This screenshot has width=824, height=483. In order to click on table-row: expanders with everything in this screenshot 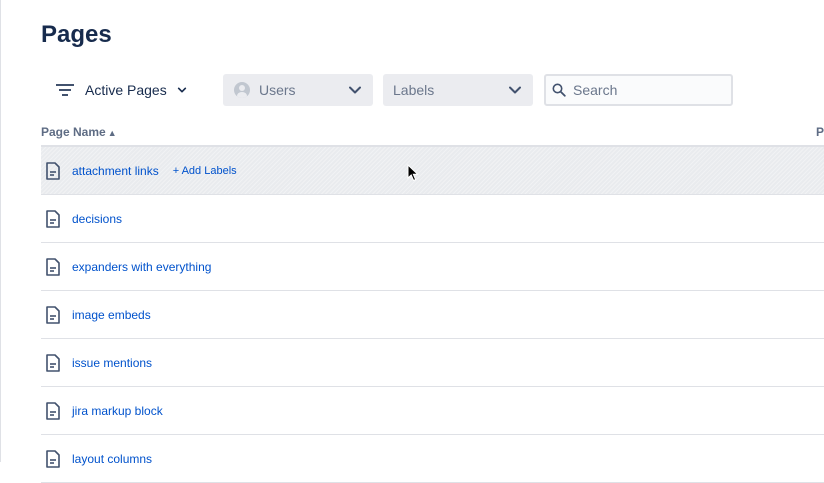, I will do `click(432, 267)`.